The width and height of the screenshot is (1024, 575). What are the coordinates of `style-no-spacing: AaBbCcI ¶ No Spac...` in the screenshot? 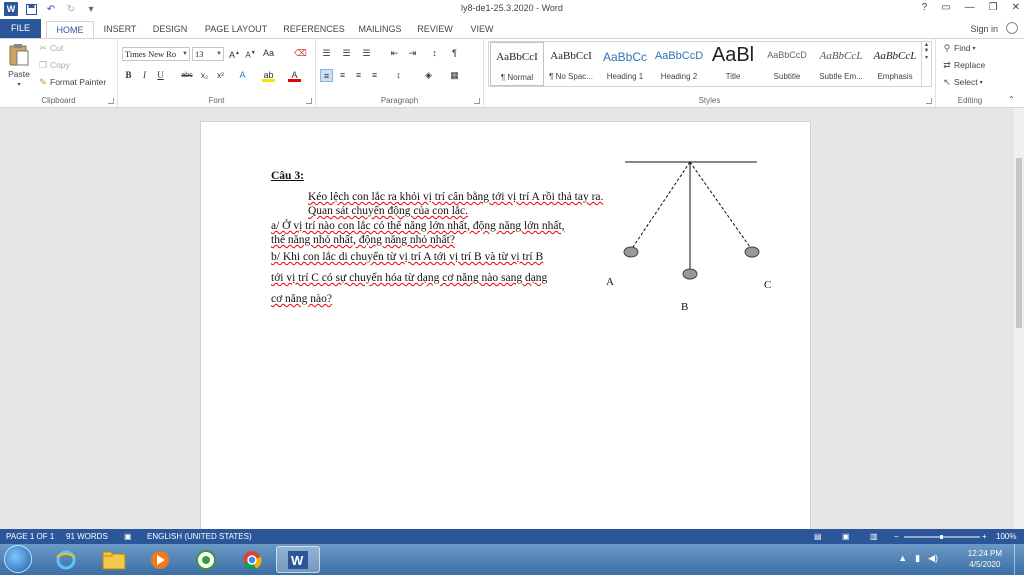 It's located at (571, 64).